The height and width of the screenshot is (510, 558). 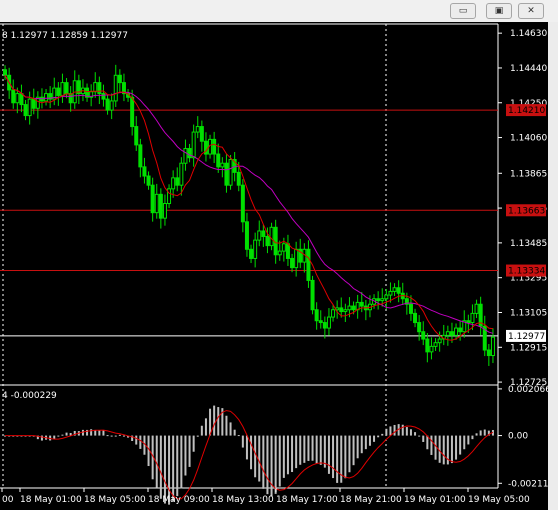 I want to click on time-tick-label: 19 May 05:00, so click(x=499, y=500).